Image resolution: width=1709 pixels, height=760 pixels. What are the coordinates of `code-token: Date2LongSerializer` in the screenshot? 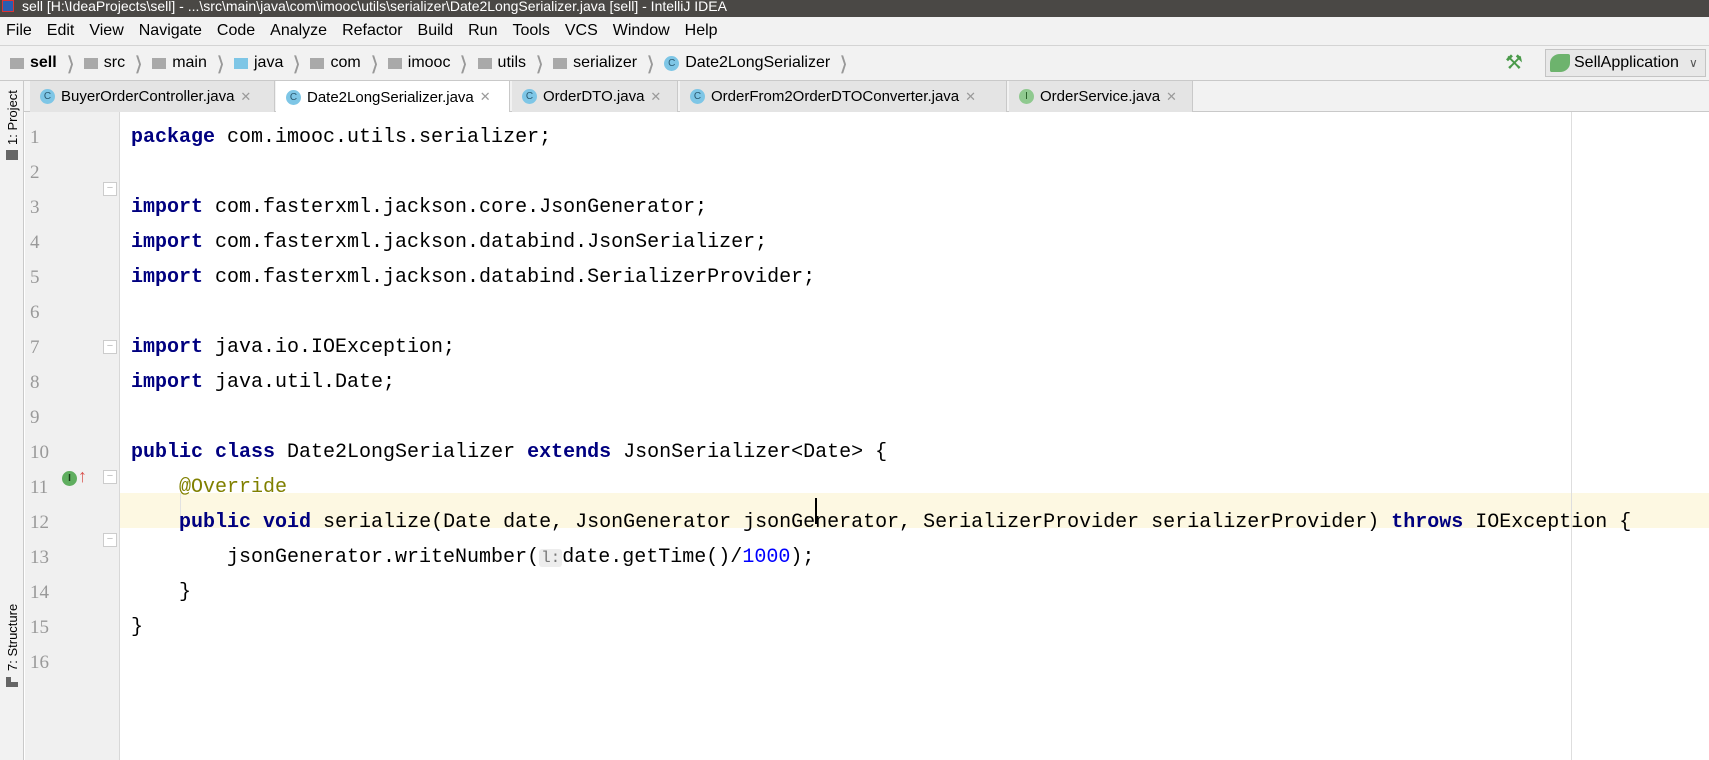 It's located at (401, 452).